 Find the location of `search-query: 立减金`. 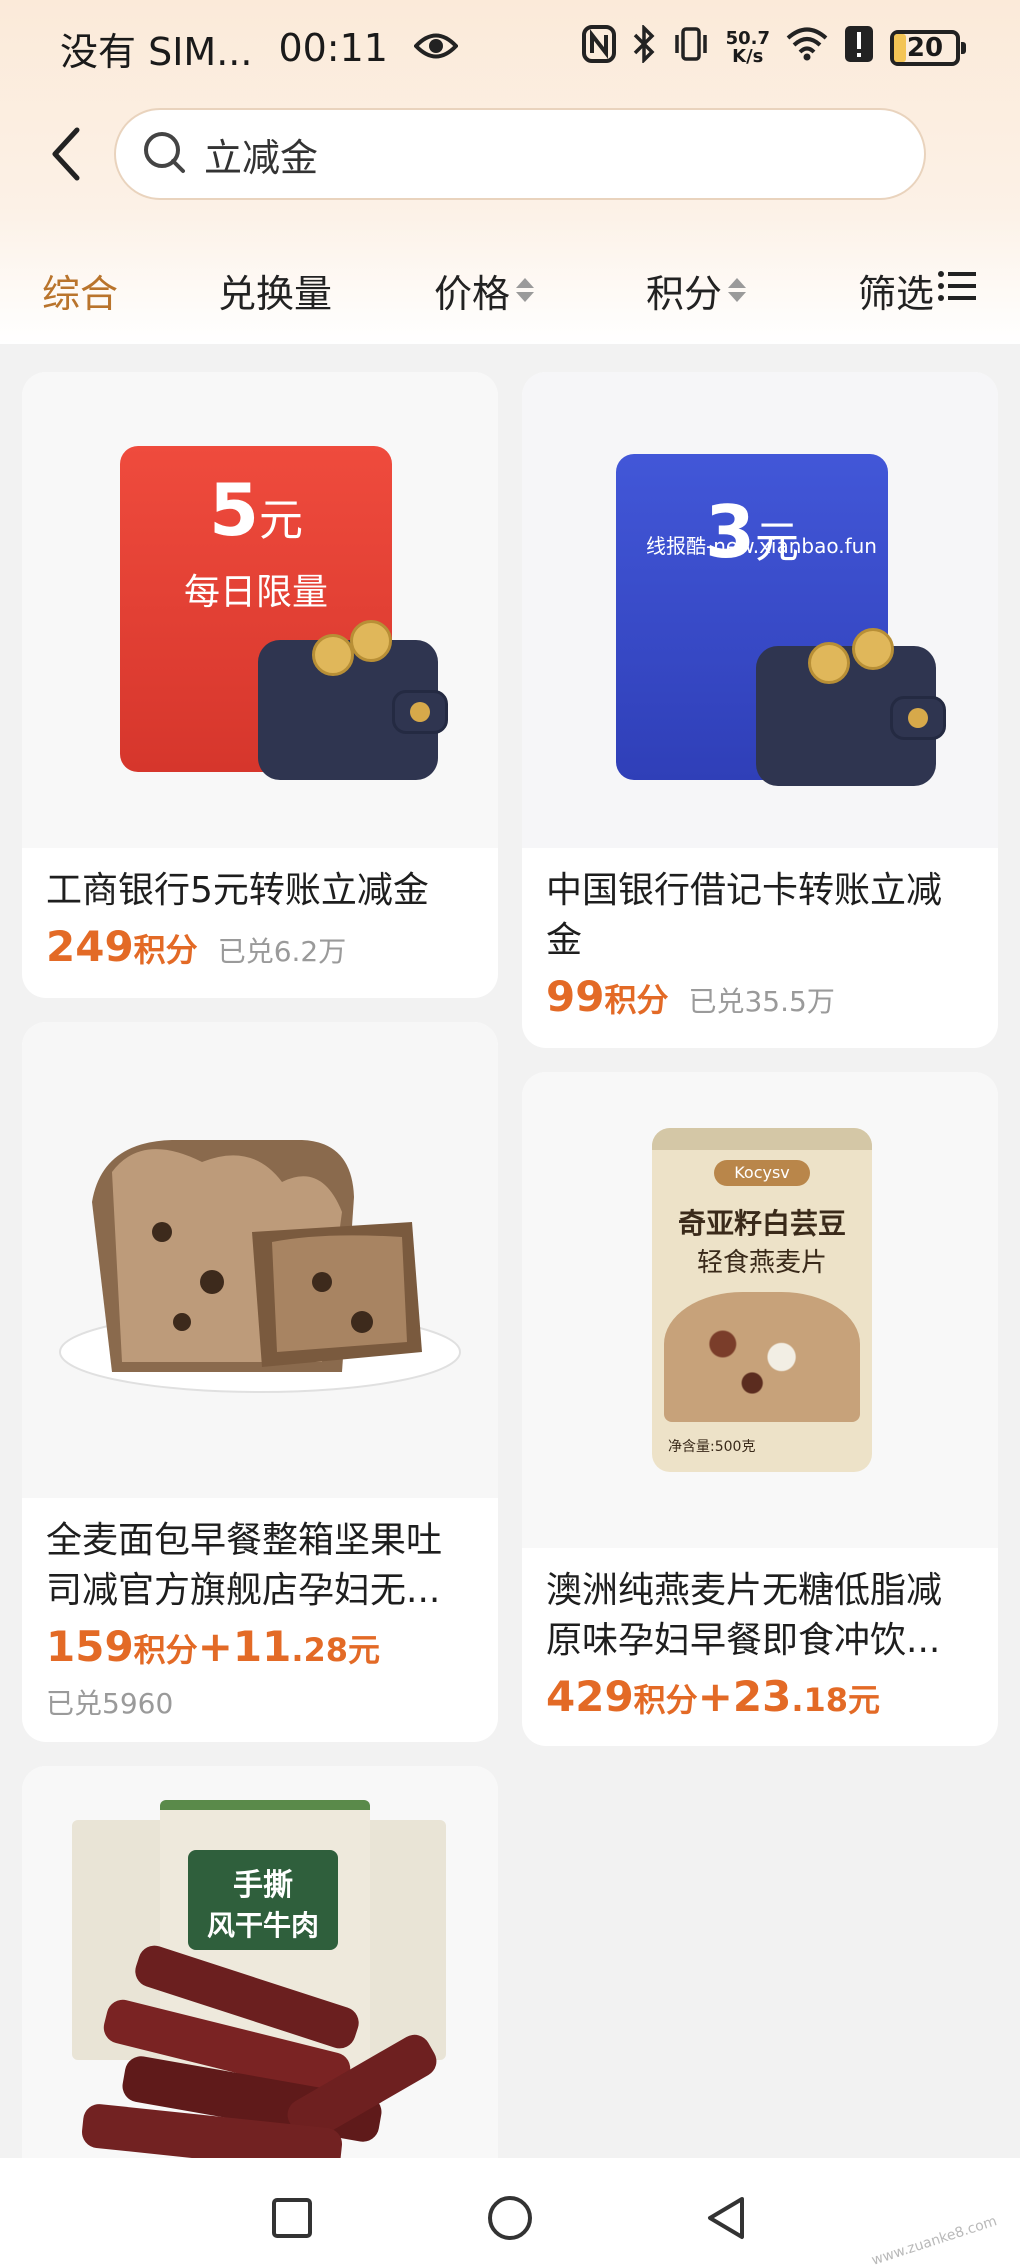

search-query: 立减金 is located at coordinates (261, 157).